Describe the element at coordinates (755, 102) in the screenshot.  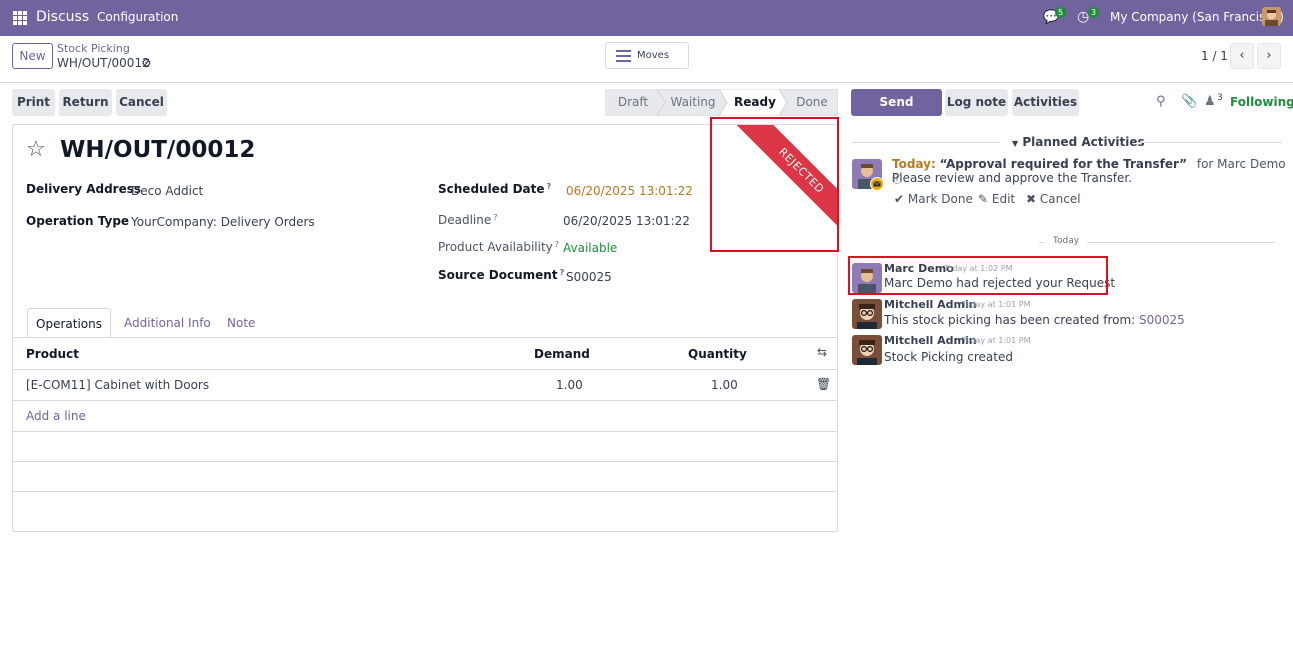
I see `status-ready: Ready` at that location.